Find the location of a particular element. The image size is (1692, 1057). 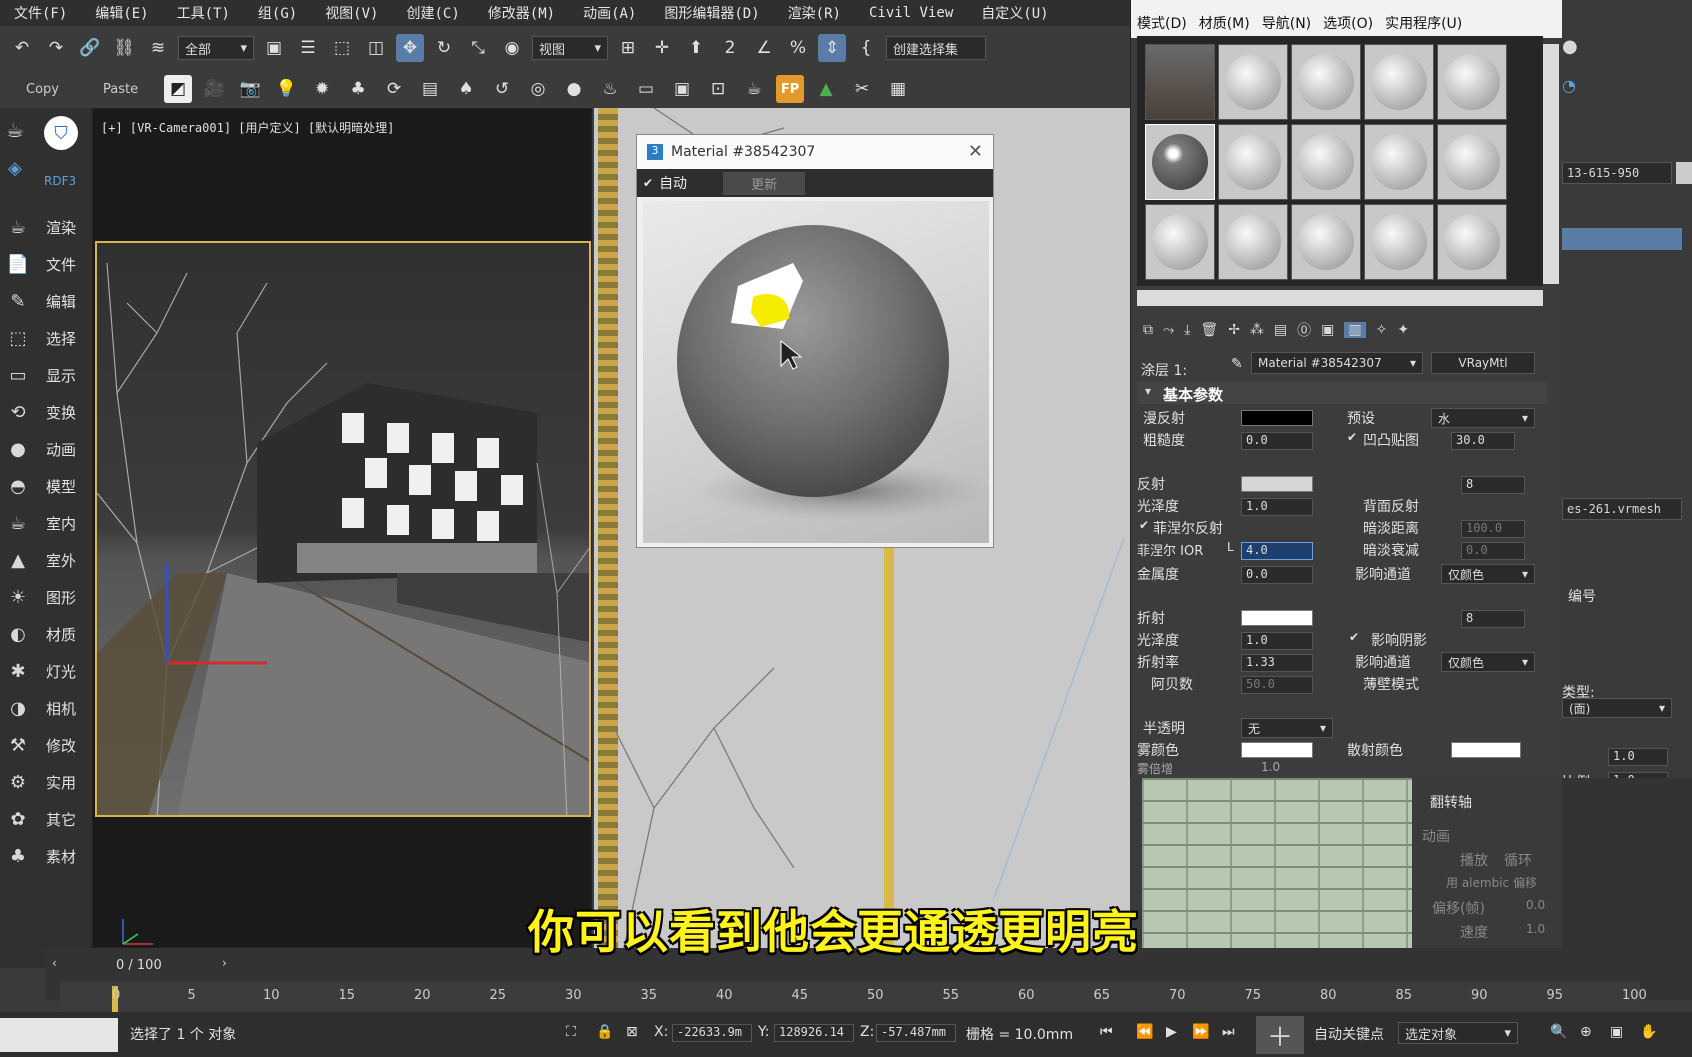

editor-menu-item-1: 材质(M) is located at coordinates (1224, 23).